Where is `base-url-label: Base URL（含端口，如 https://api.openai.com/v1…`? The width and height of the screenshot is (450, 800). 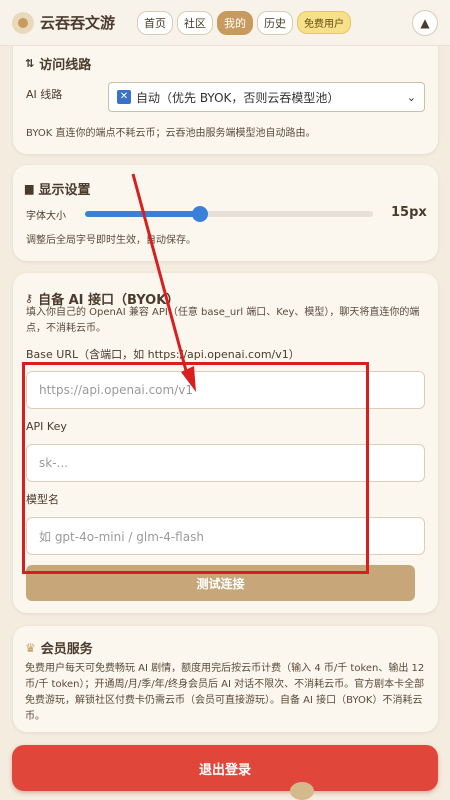
base-url-label: Base URL（含端口，如 https://api.openai.com/v1… is located at coordinates (163, 354).